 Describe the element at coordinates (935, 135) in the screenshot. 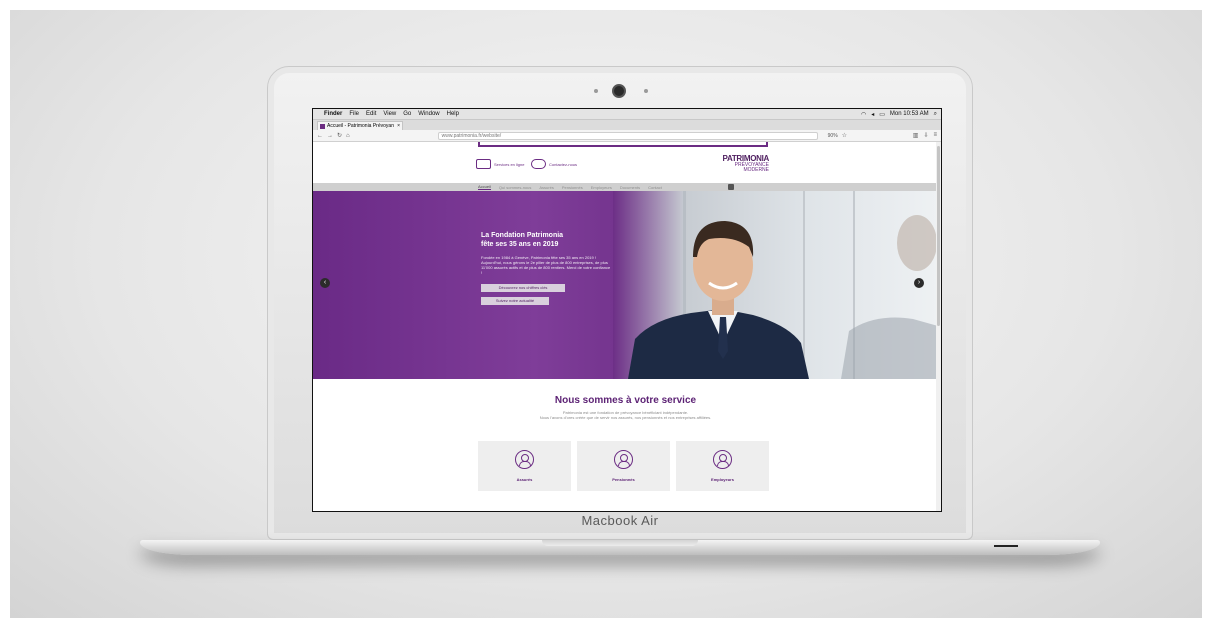

I see `menu-icon: ≡` at that location.